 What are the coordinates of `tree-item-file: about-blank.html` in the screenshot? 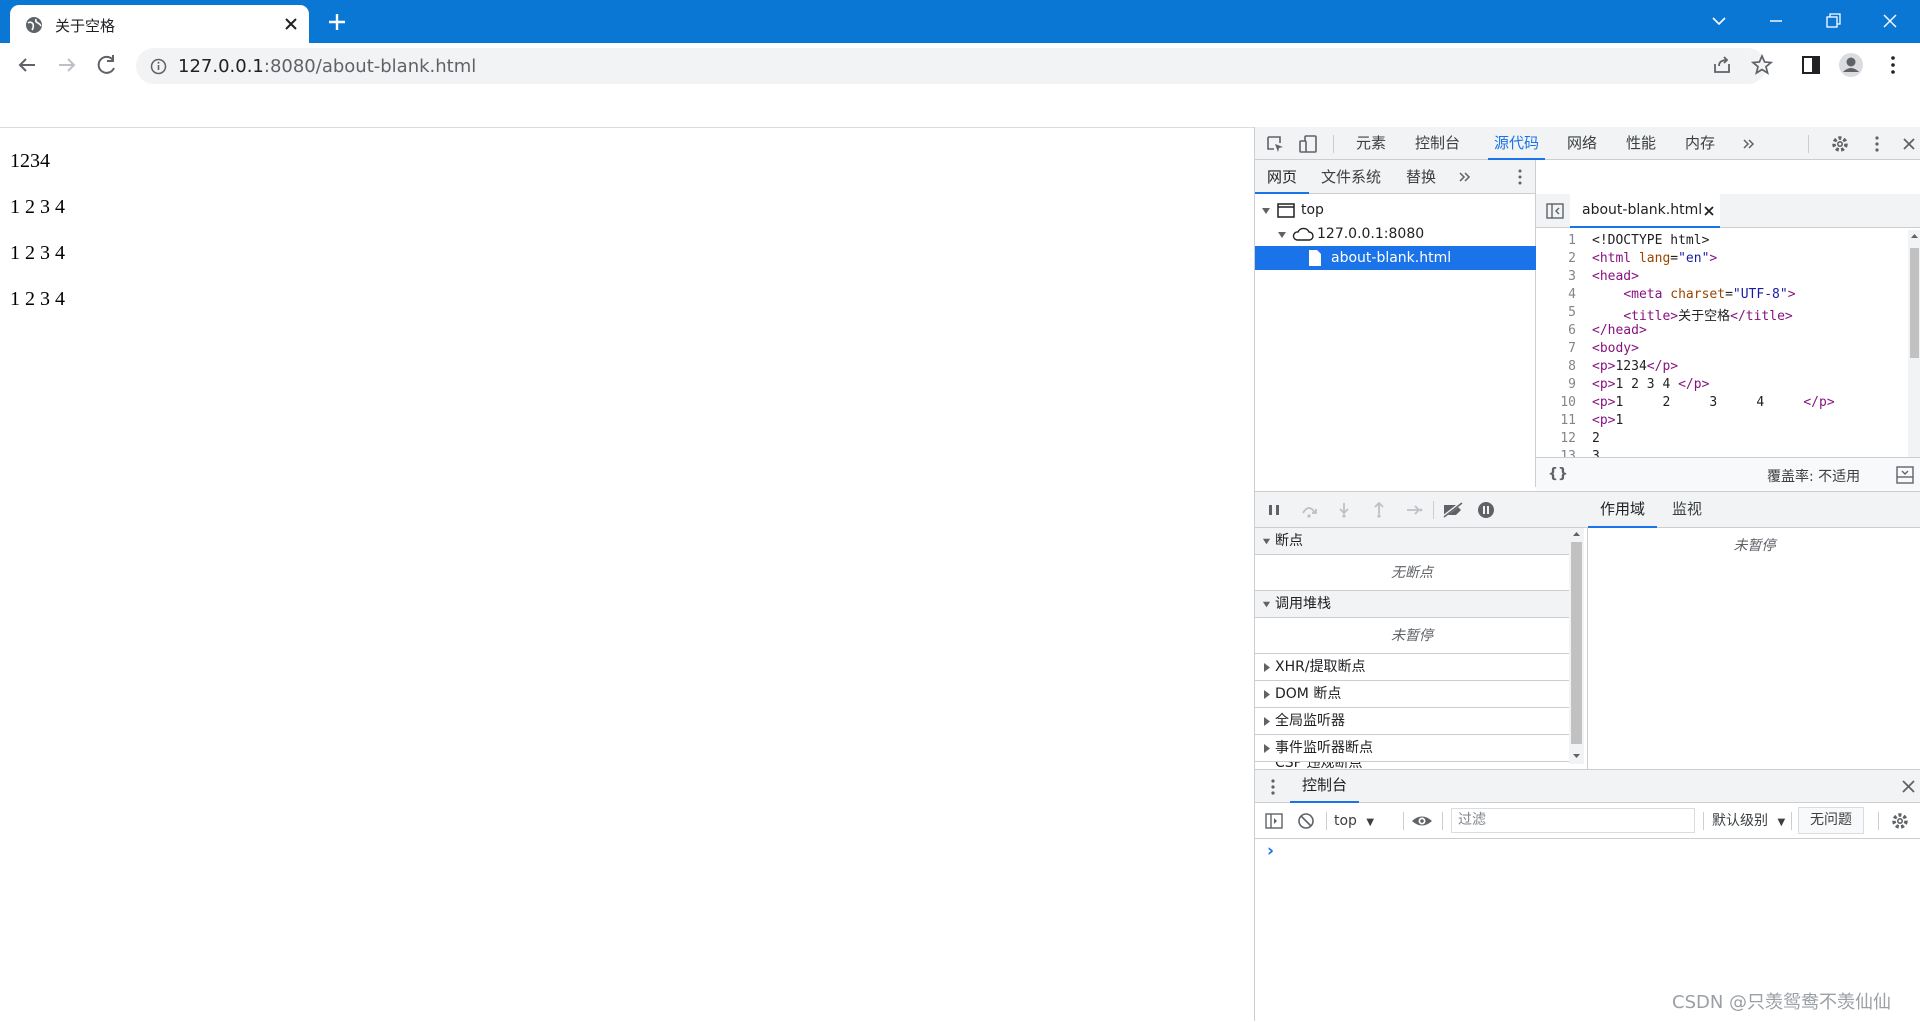 It's located at (1395, 258).